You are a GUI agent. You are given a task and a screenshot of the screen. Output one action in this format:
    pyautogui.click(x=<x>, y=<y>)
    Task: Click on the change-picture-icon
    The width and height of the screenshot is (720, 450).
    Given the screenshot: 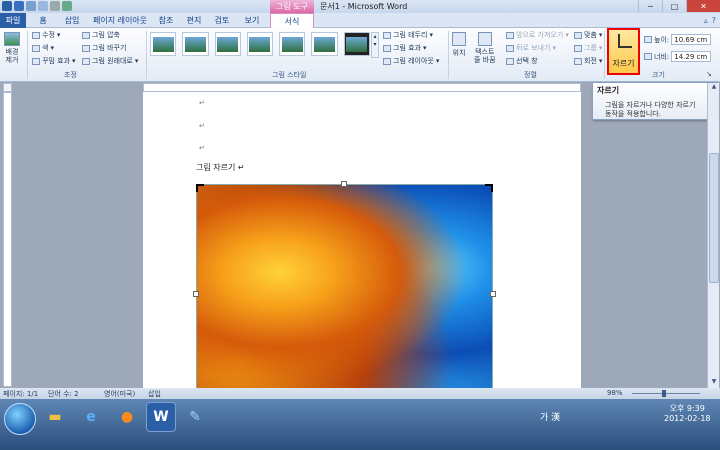 What is the action you would take?
    pyautogui.click(x=86, y=48)
    